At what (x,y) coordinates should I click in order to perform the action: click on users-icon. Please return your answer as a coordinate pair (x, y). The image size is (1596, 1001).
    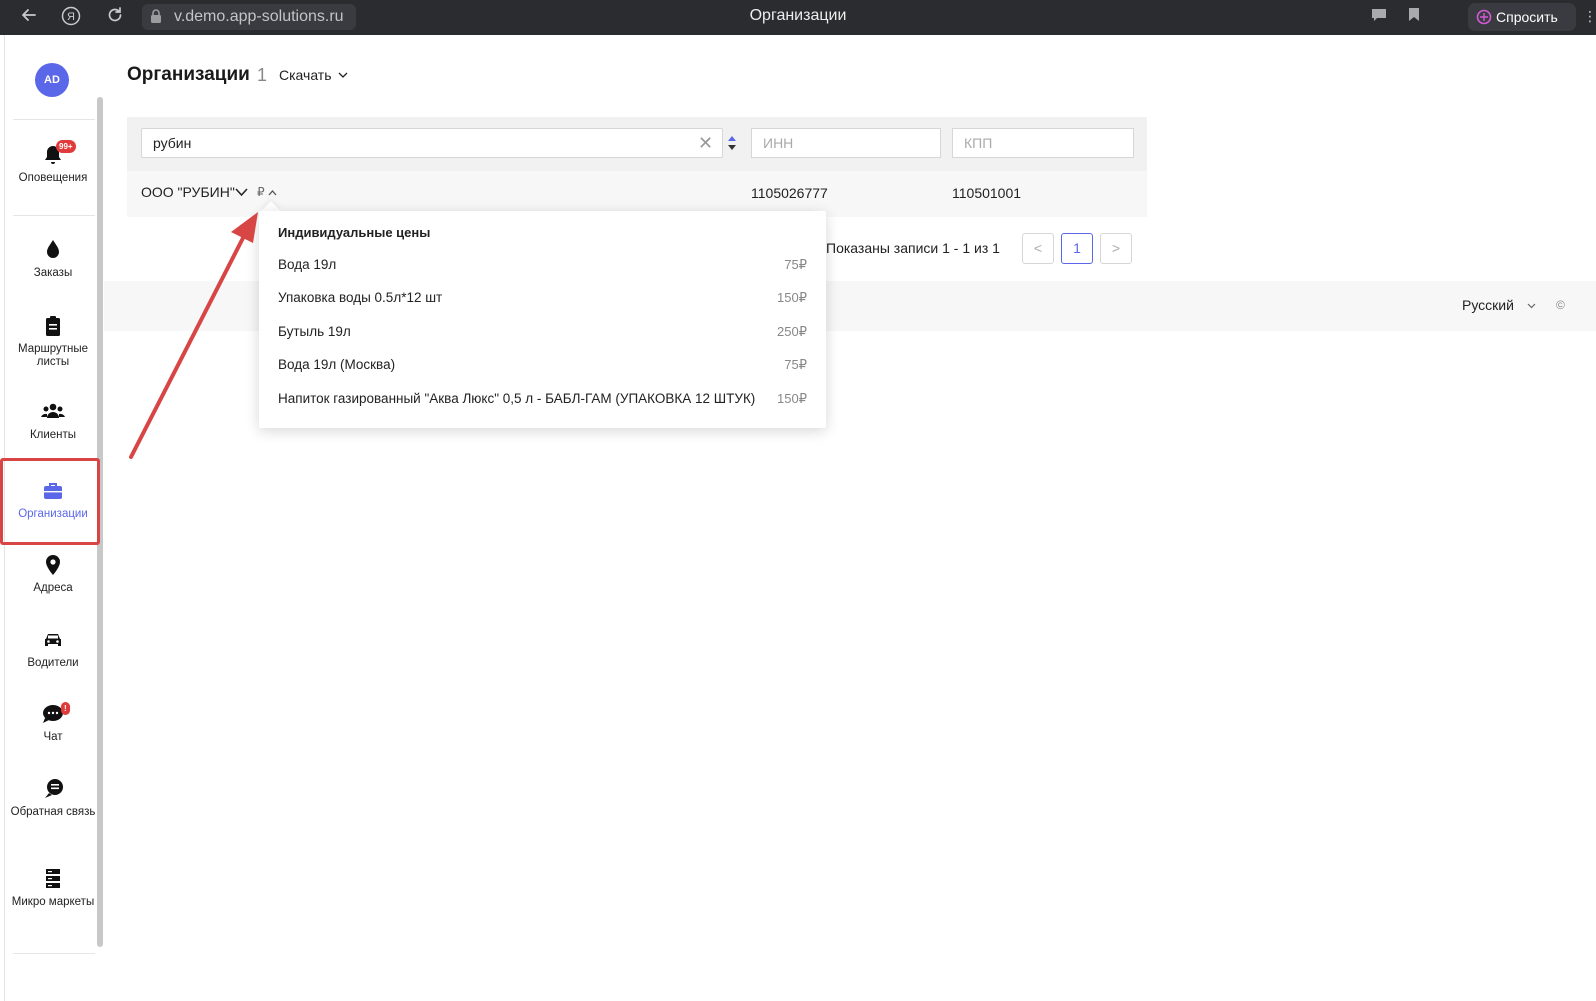
    Looking at the image, I should click on (53, 412).